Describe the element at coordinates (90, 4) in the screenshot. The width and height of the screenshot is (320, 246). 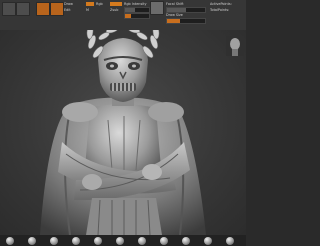
I see `mrgb-button` at that location.